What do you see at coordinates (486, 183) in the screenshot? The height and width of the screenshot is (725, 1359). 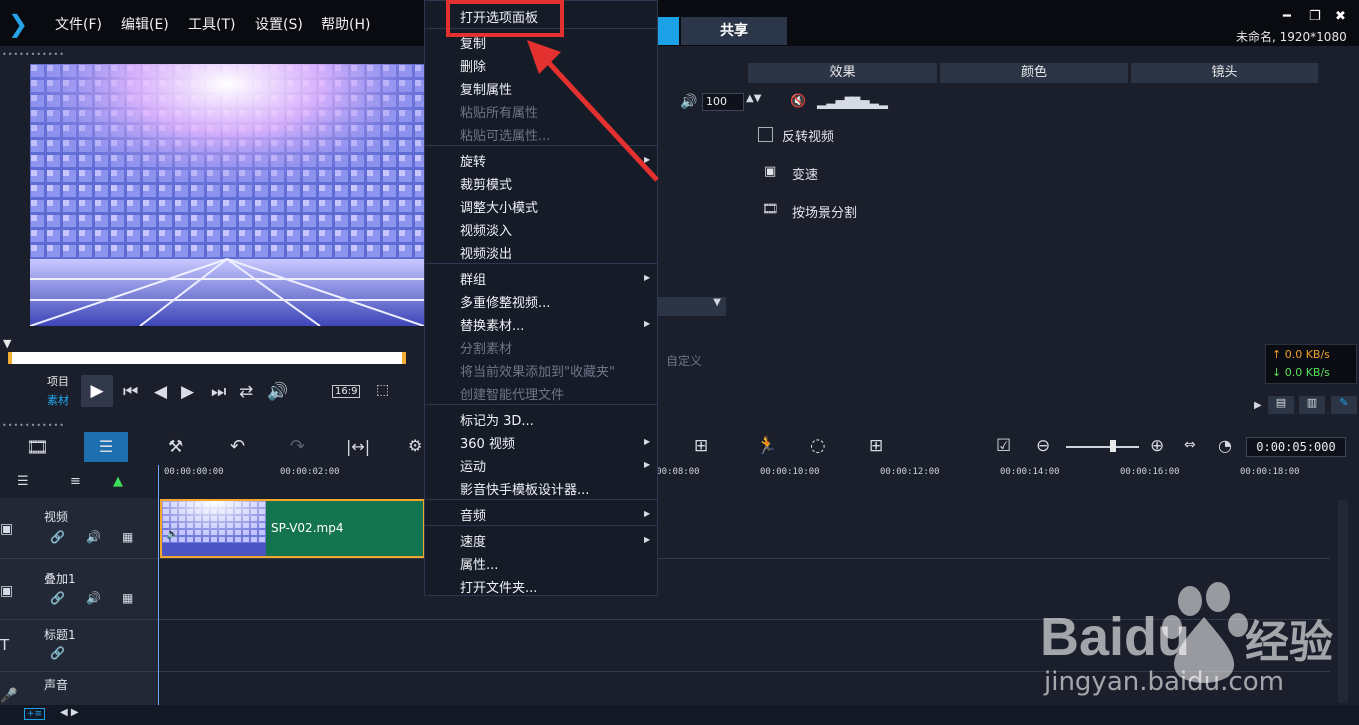 I see `menu-crop-mode: 裁剪模式` at bounding box center [486, 183].